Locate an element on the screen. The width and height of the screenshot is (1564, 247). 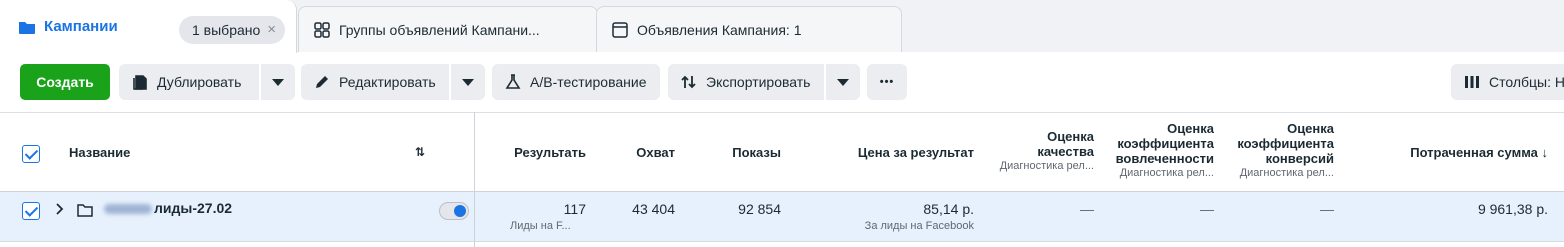
col-engagement-title: Оценка коэффициента вовлеченности is located at coordinates (1164, 143).